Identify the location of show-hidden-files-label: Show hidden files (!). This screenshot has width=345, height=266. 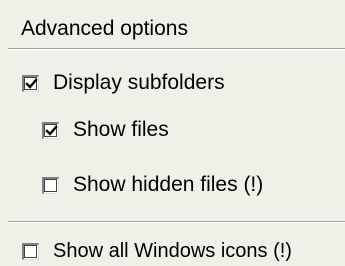
(168, 184).